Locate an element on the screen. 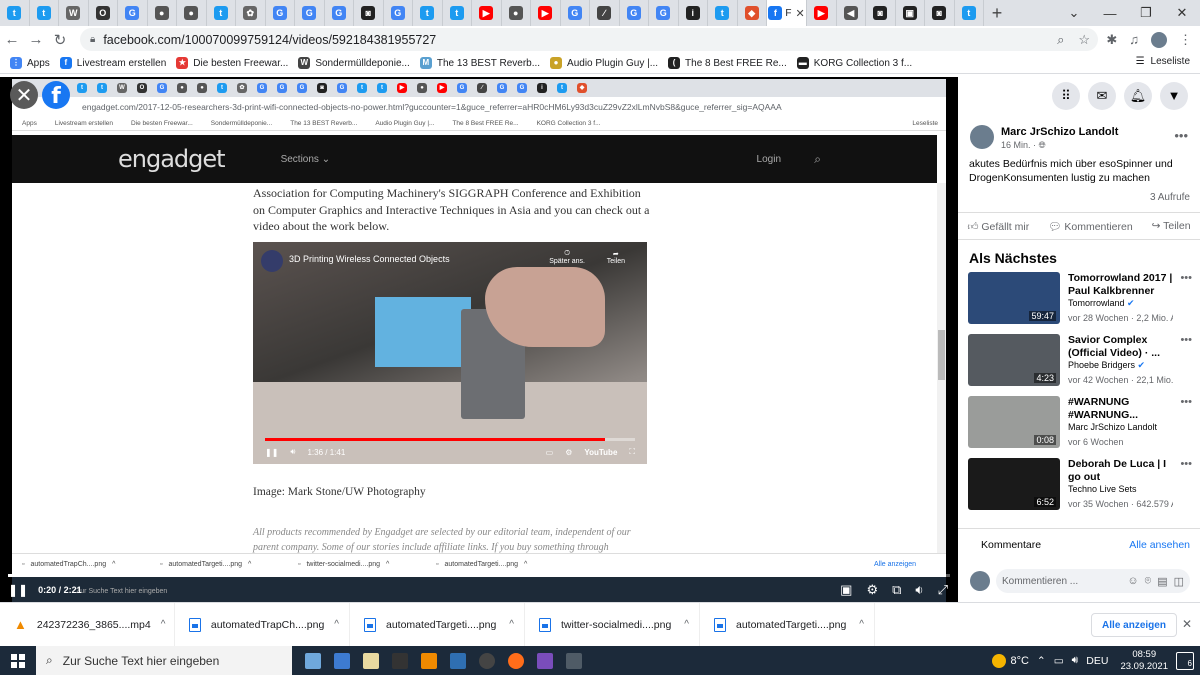  notification-center-icon: 6 is located at coordinates (1185, 660).